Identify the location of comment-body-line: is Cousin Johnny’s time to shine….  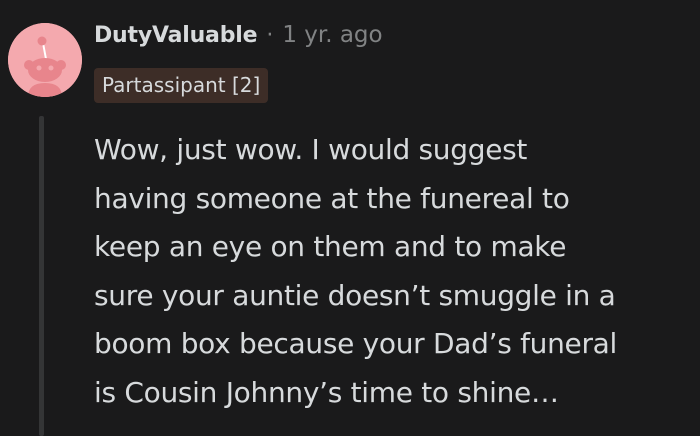
(326, 392).